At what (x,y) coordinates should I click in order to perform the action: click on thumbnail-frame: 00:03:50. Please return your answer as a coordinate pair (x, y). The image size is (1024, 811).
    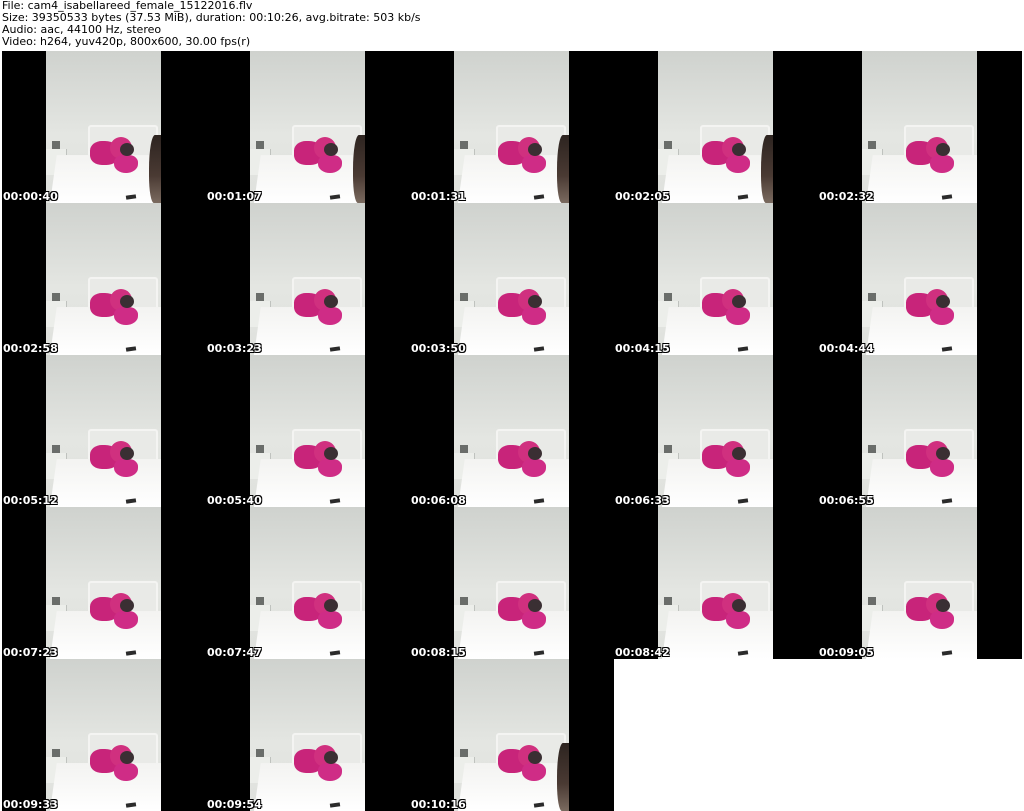
    Looking at the image, I should click on (512, 279).